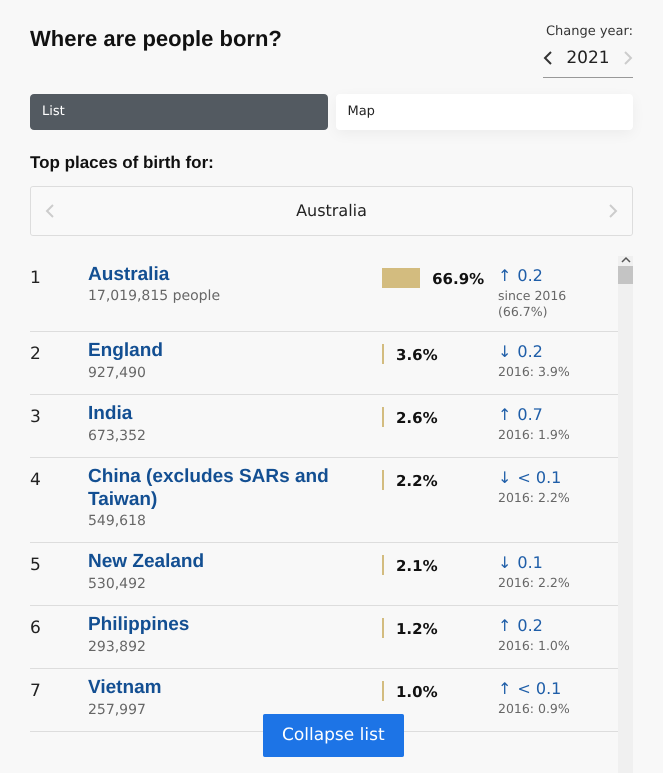 The width and height of the screenshot is (663, 773). I want to click on view-tab: List, so click(179, 112).